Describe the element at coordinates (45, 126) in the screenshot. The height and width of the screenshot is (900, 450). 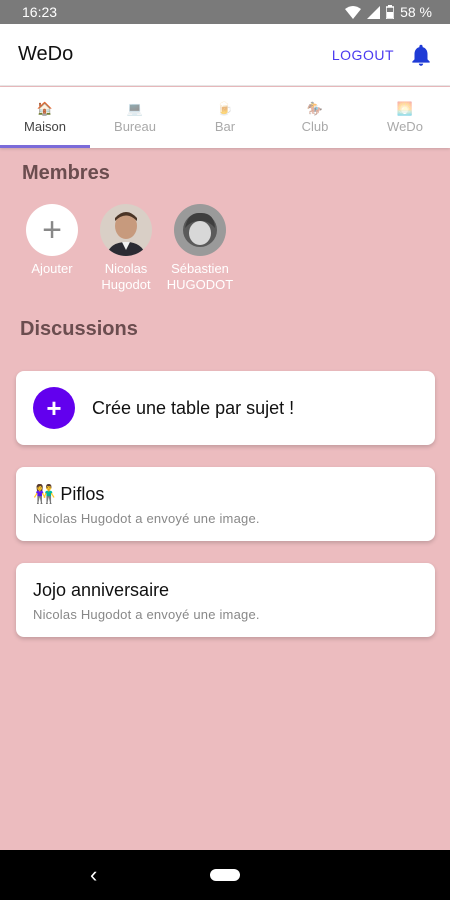
I see `tab-label: Maison` at that location.